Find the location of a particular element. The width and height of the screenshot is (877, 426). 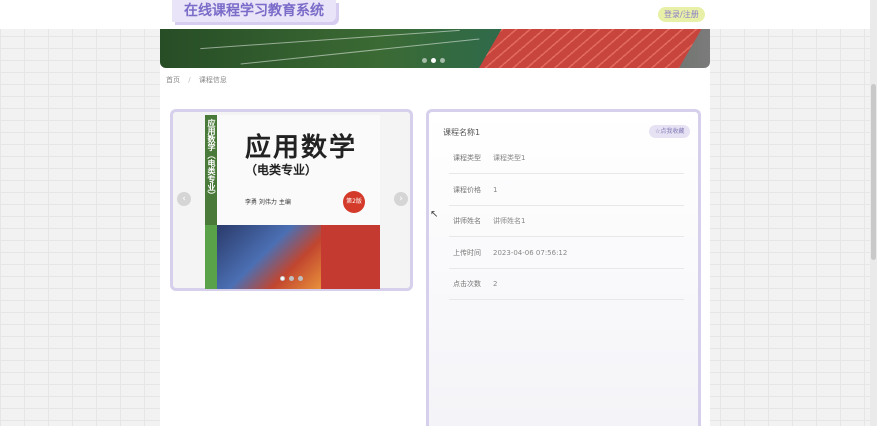

course-image-carousel: 应用数学（电类专业） 应用数学 （电类专业） 李勇 刘伟力 主编 第2版 ‹ › is located at coordinates (291, 200).